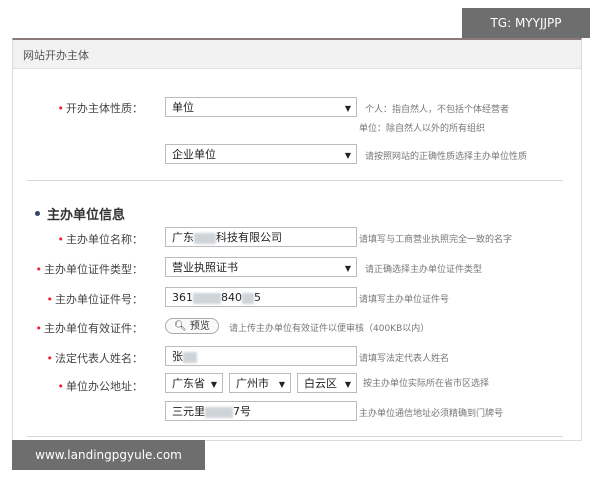  Describe the element at coordinates (422, 129) in the screenshot. I see `subject-nature-hint-2: 单位：除自然人以外的所有组织` at that location.